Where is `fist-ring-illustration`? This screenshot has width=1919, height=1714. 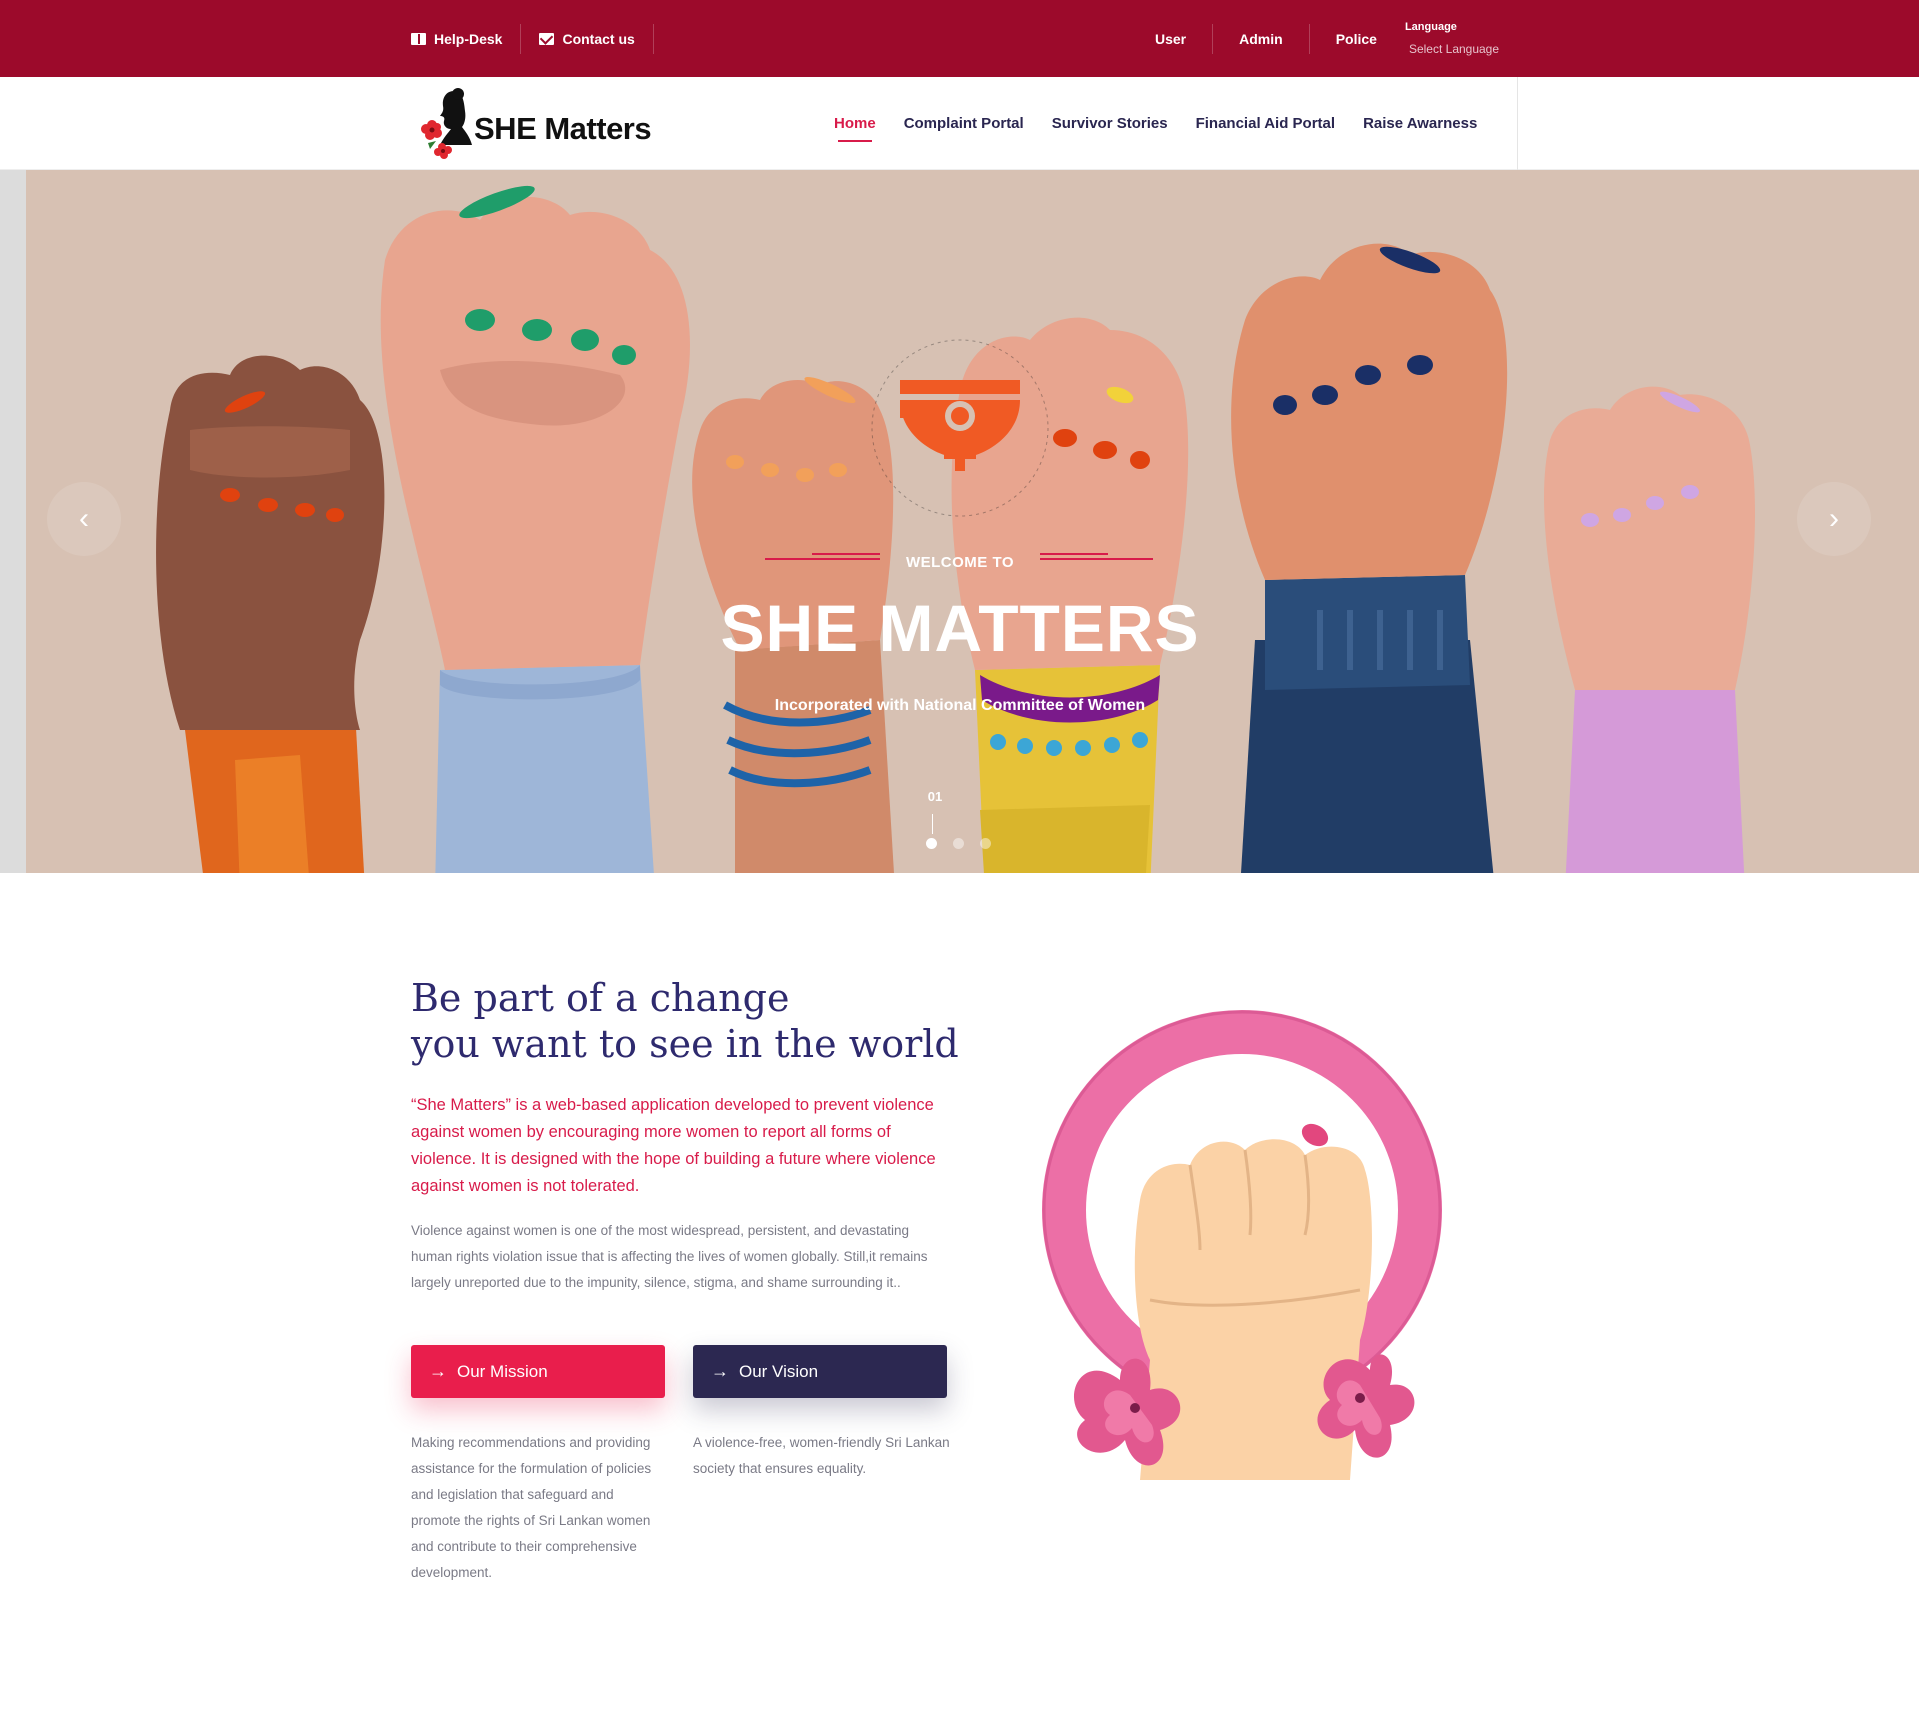 fist-ring-illustration is located at coordinates (1242, 1245).